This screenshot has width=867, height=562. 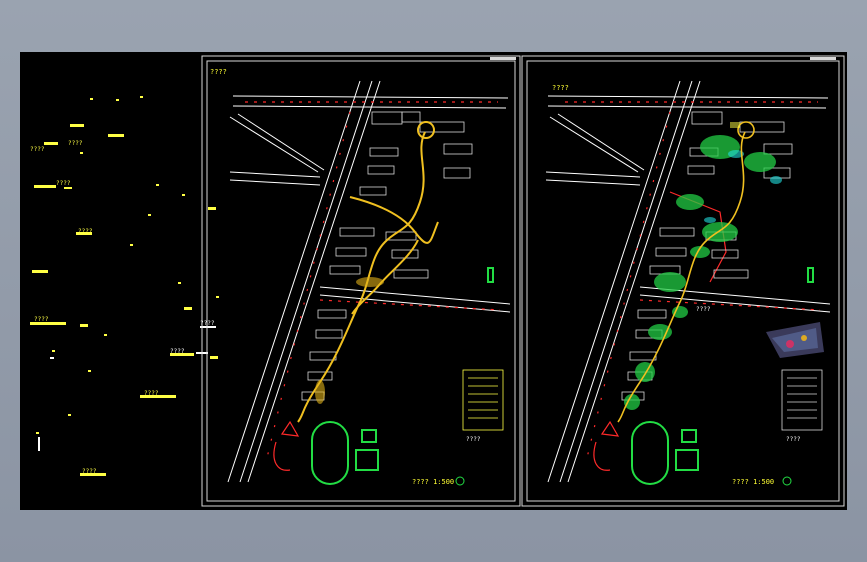 I want to click on left-label-7: ????, so click(x=177, y=351).